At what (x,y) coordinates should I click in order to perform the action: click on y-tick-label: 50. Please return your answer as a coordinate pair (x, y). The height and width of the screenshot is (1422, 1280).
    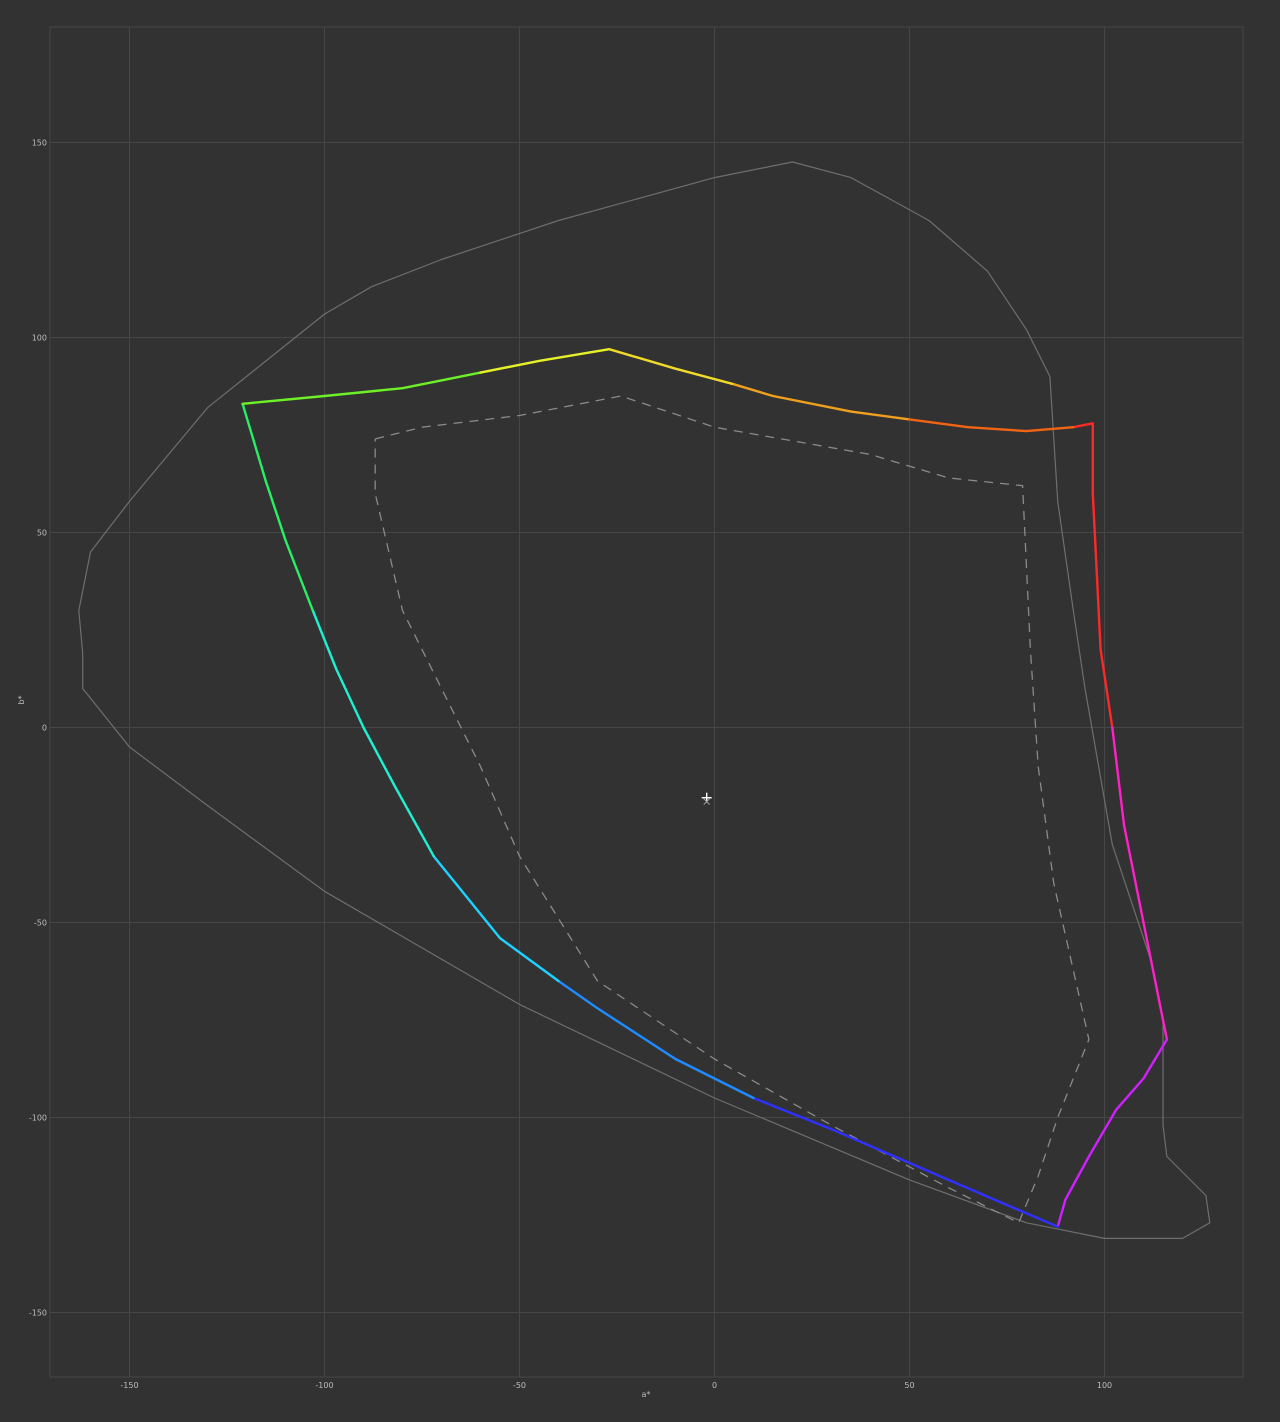
    Looking at the image, I should click on (42, 533).